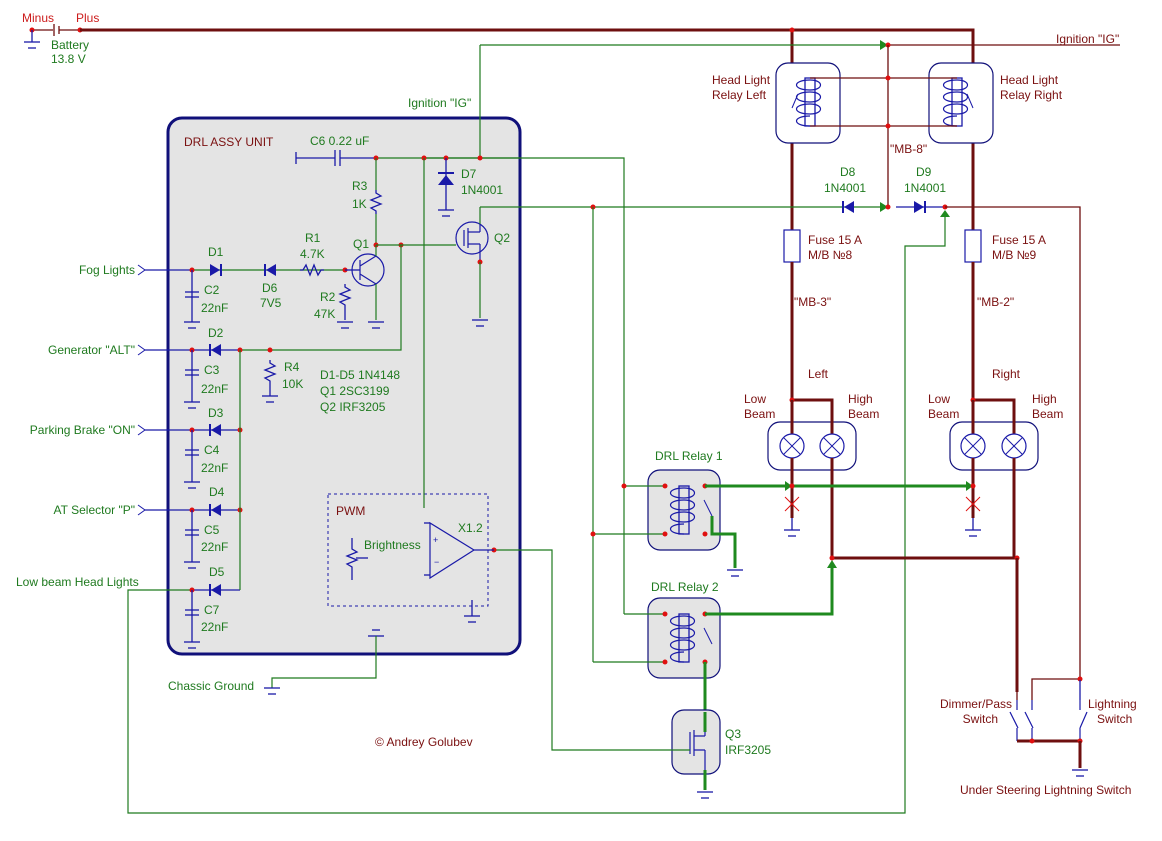  Describe the element at coordinates (87, 18) in the screenshot. I see `battery-plus-label: Plus` at that location.